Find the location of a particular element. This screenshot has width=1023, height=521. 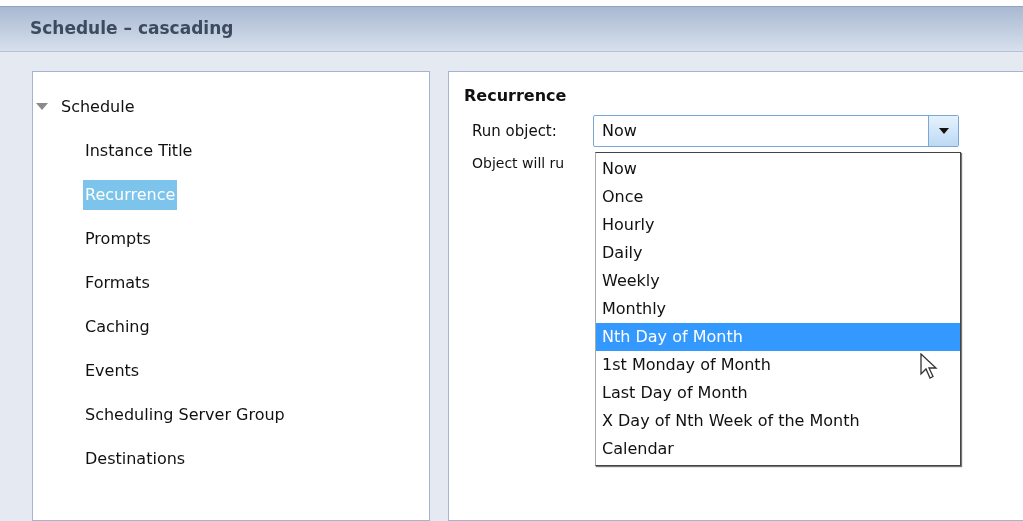

dropdown-option: X Day of Nth Week of the Month is located at coordinates (778, 421).